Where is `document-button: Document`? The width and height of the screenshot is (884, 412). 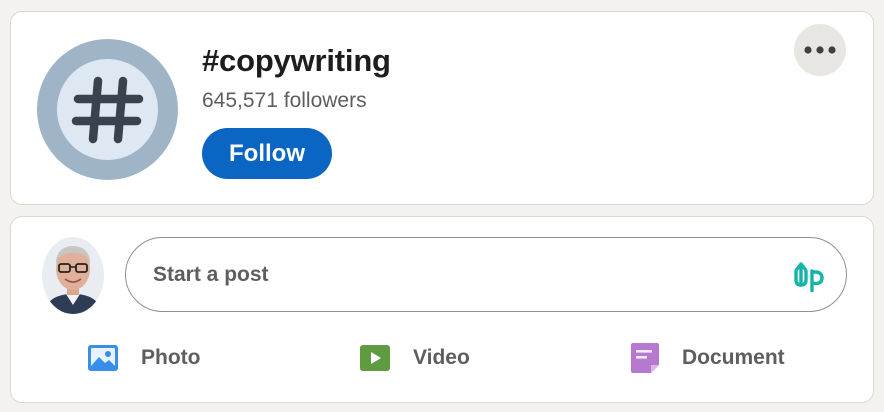 document-button: Document is located at coordinates (707, 358).